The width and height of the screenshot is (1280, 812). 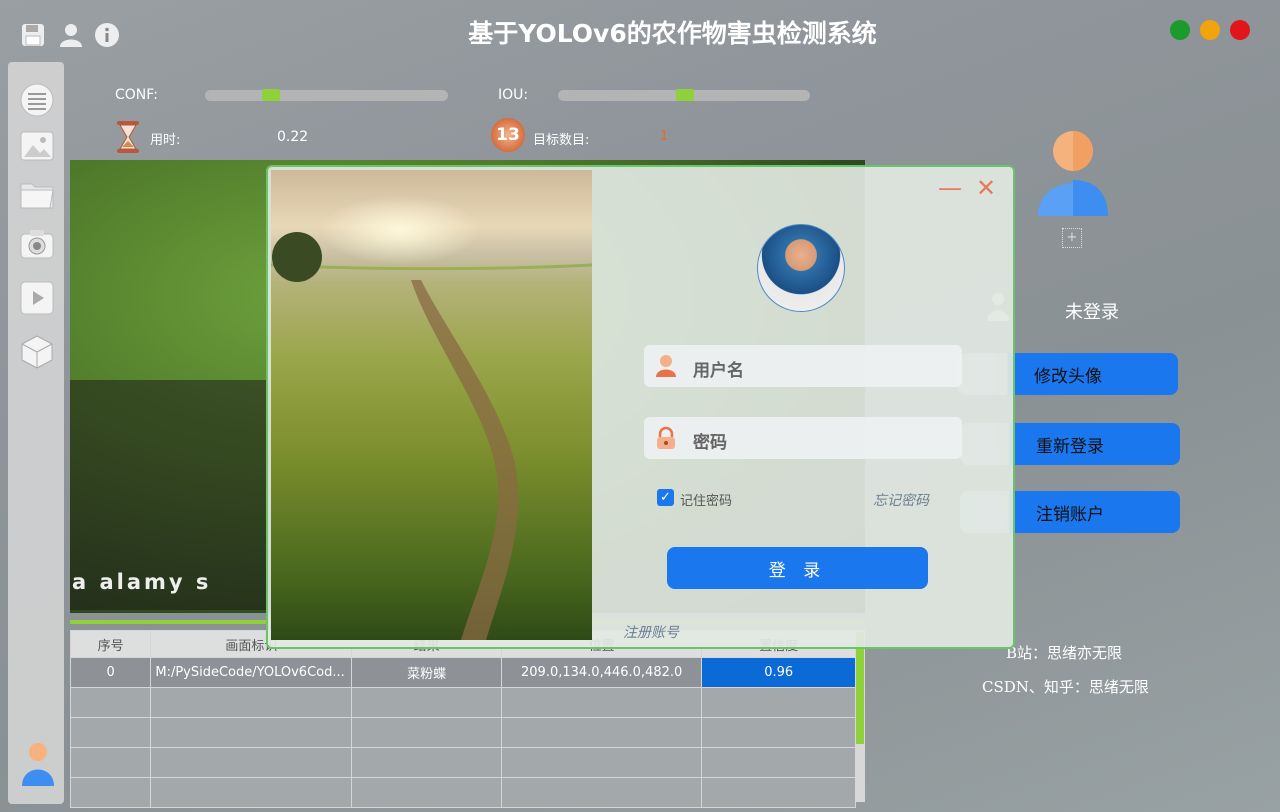 I want to click on delete-account-label: 注销账户, so click(x=1070, y=514).